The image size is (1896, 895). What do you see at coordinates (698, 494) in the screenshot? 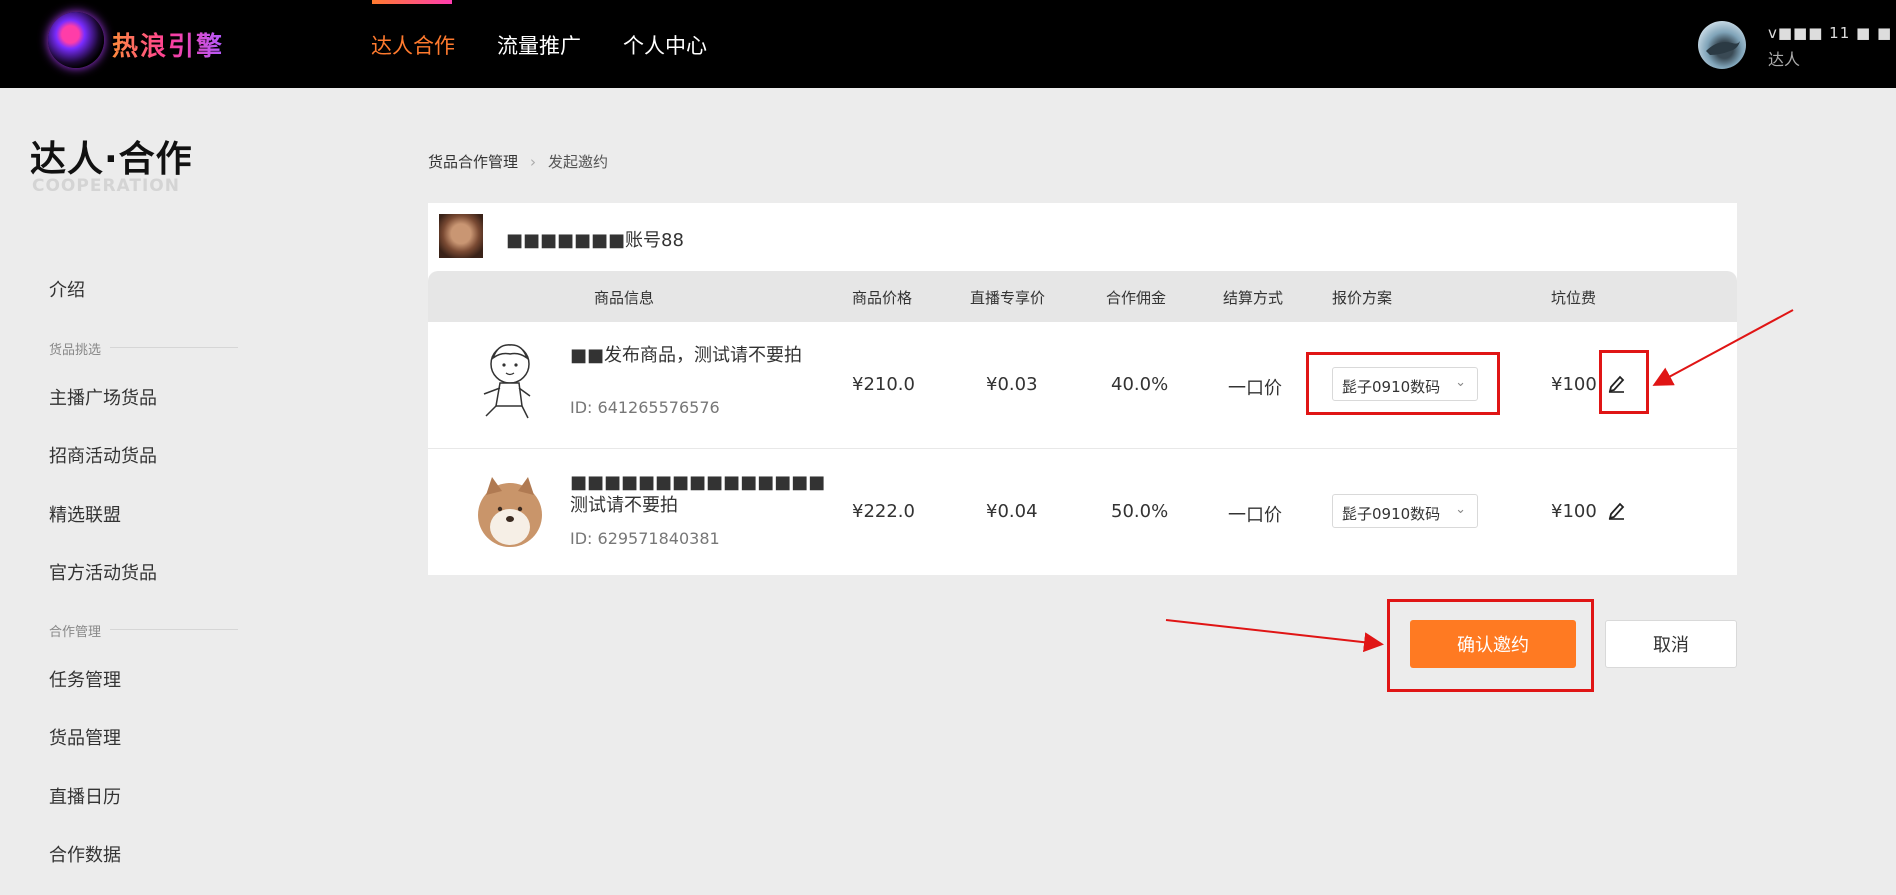
I see `product-name: ■■■■■■■■■■■■■■■测试请不要拍` at bounding box center [698, 494].